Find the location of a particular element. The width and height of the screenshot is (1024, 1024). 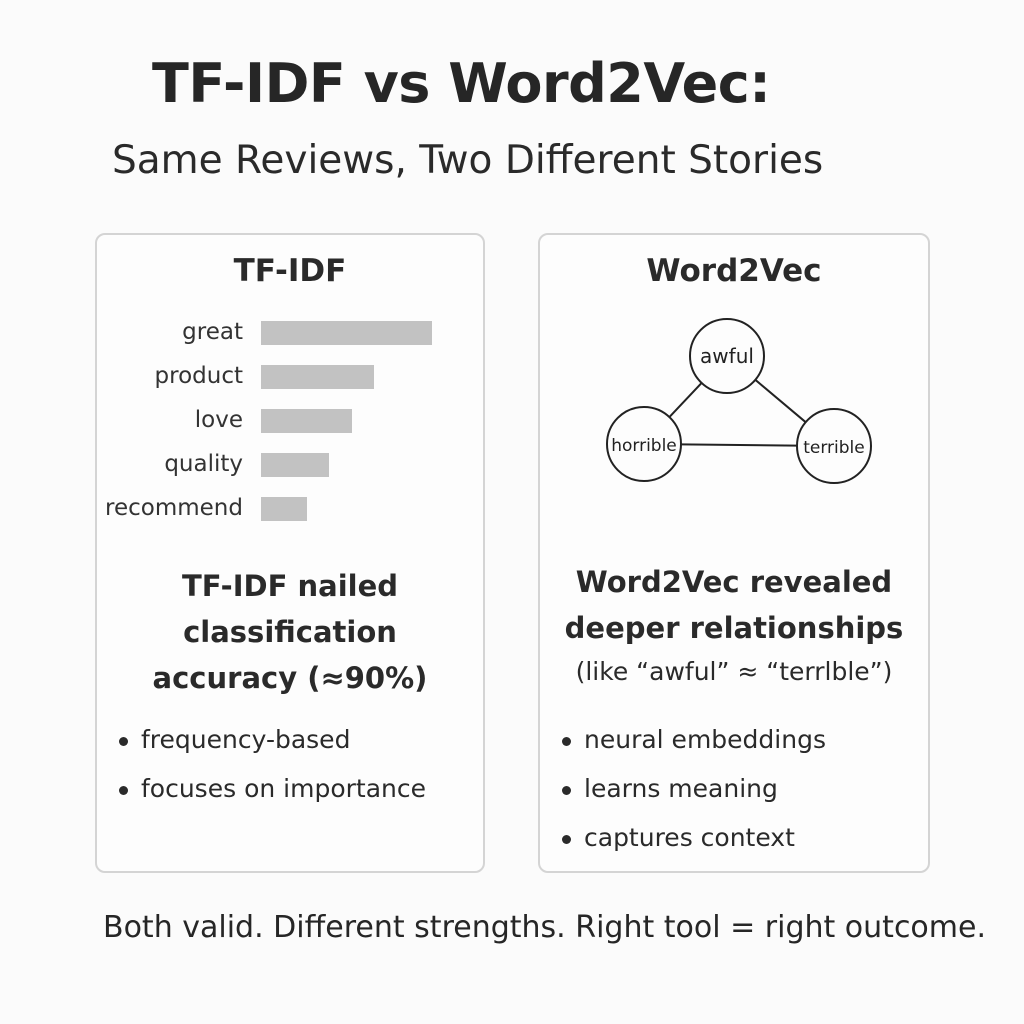

bar-label: love is located at coordinates (218, 420).